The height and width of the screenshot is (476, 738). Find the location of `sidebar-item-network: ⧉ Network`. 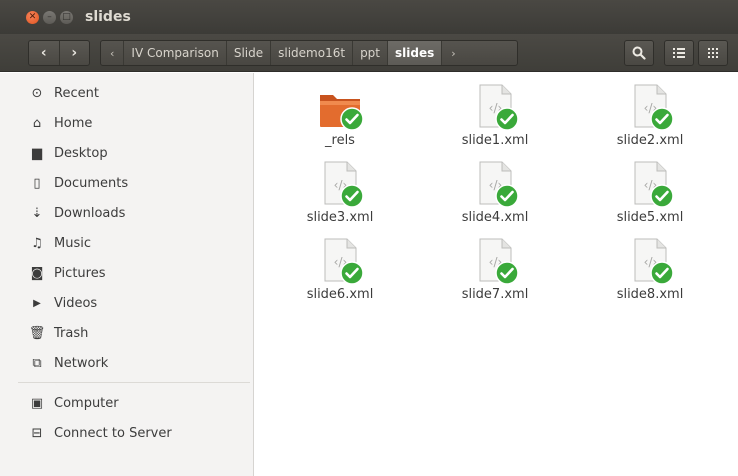

sidebar-item-network: ⧉ Network is located at coordinates (126, 363).